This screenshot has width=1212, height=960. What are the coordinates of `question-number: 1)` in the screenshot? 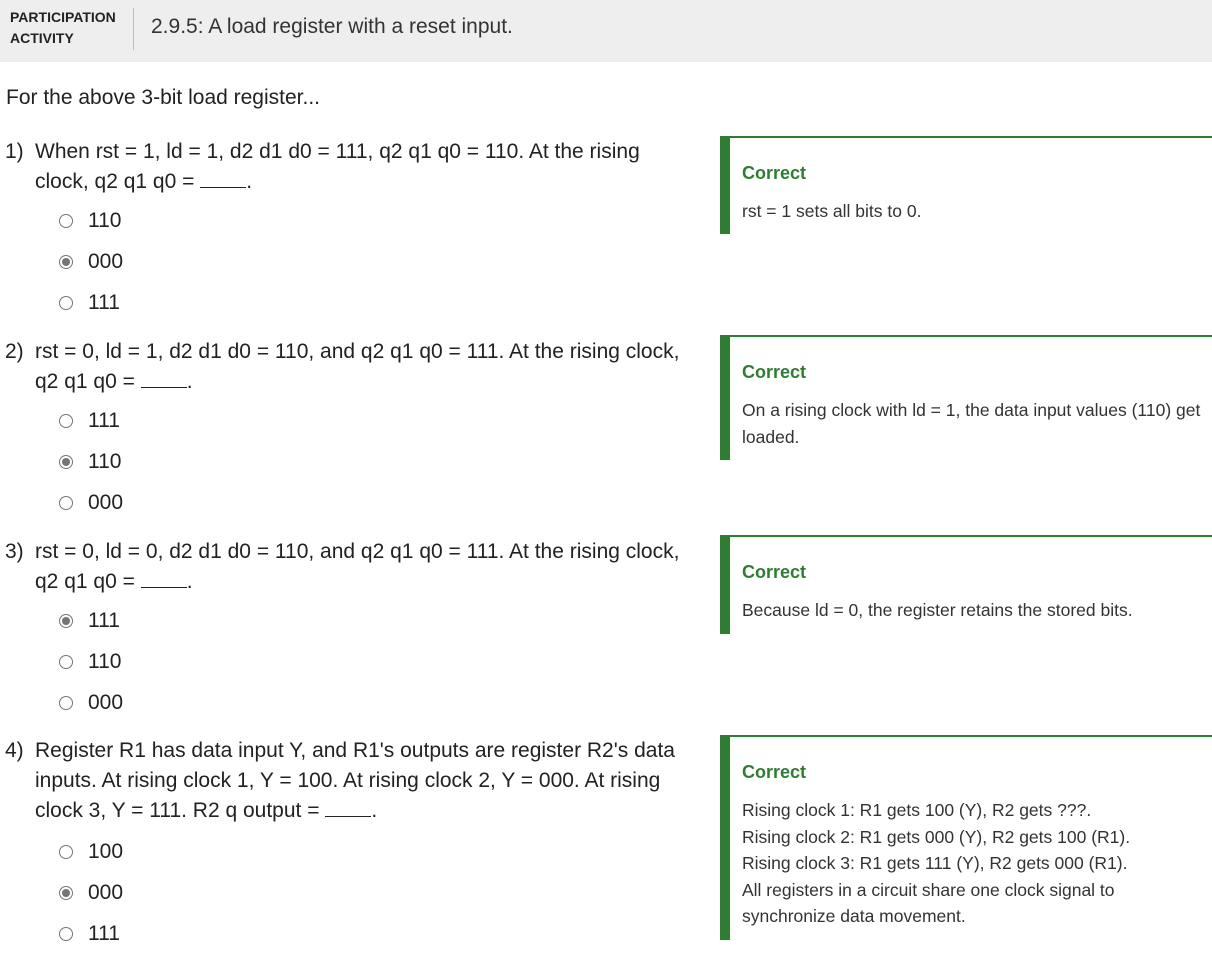 It's located at (14, 151).